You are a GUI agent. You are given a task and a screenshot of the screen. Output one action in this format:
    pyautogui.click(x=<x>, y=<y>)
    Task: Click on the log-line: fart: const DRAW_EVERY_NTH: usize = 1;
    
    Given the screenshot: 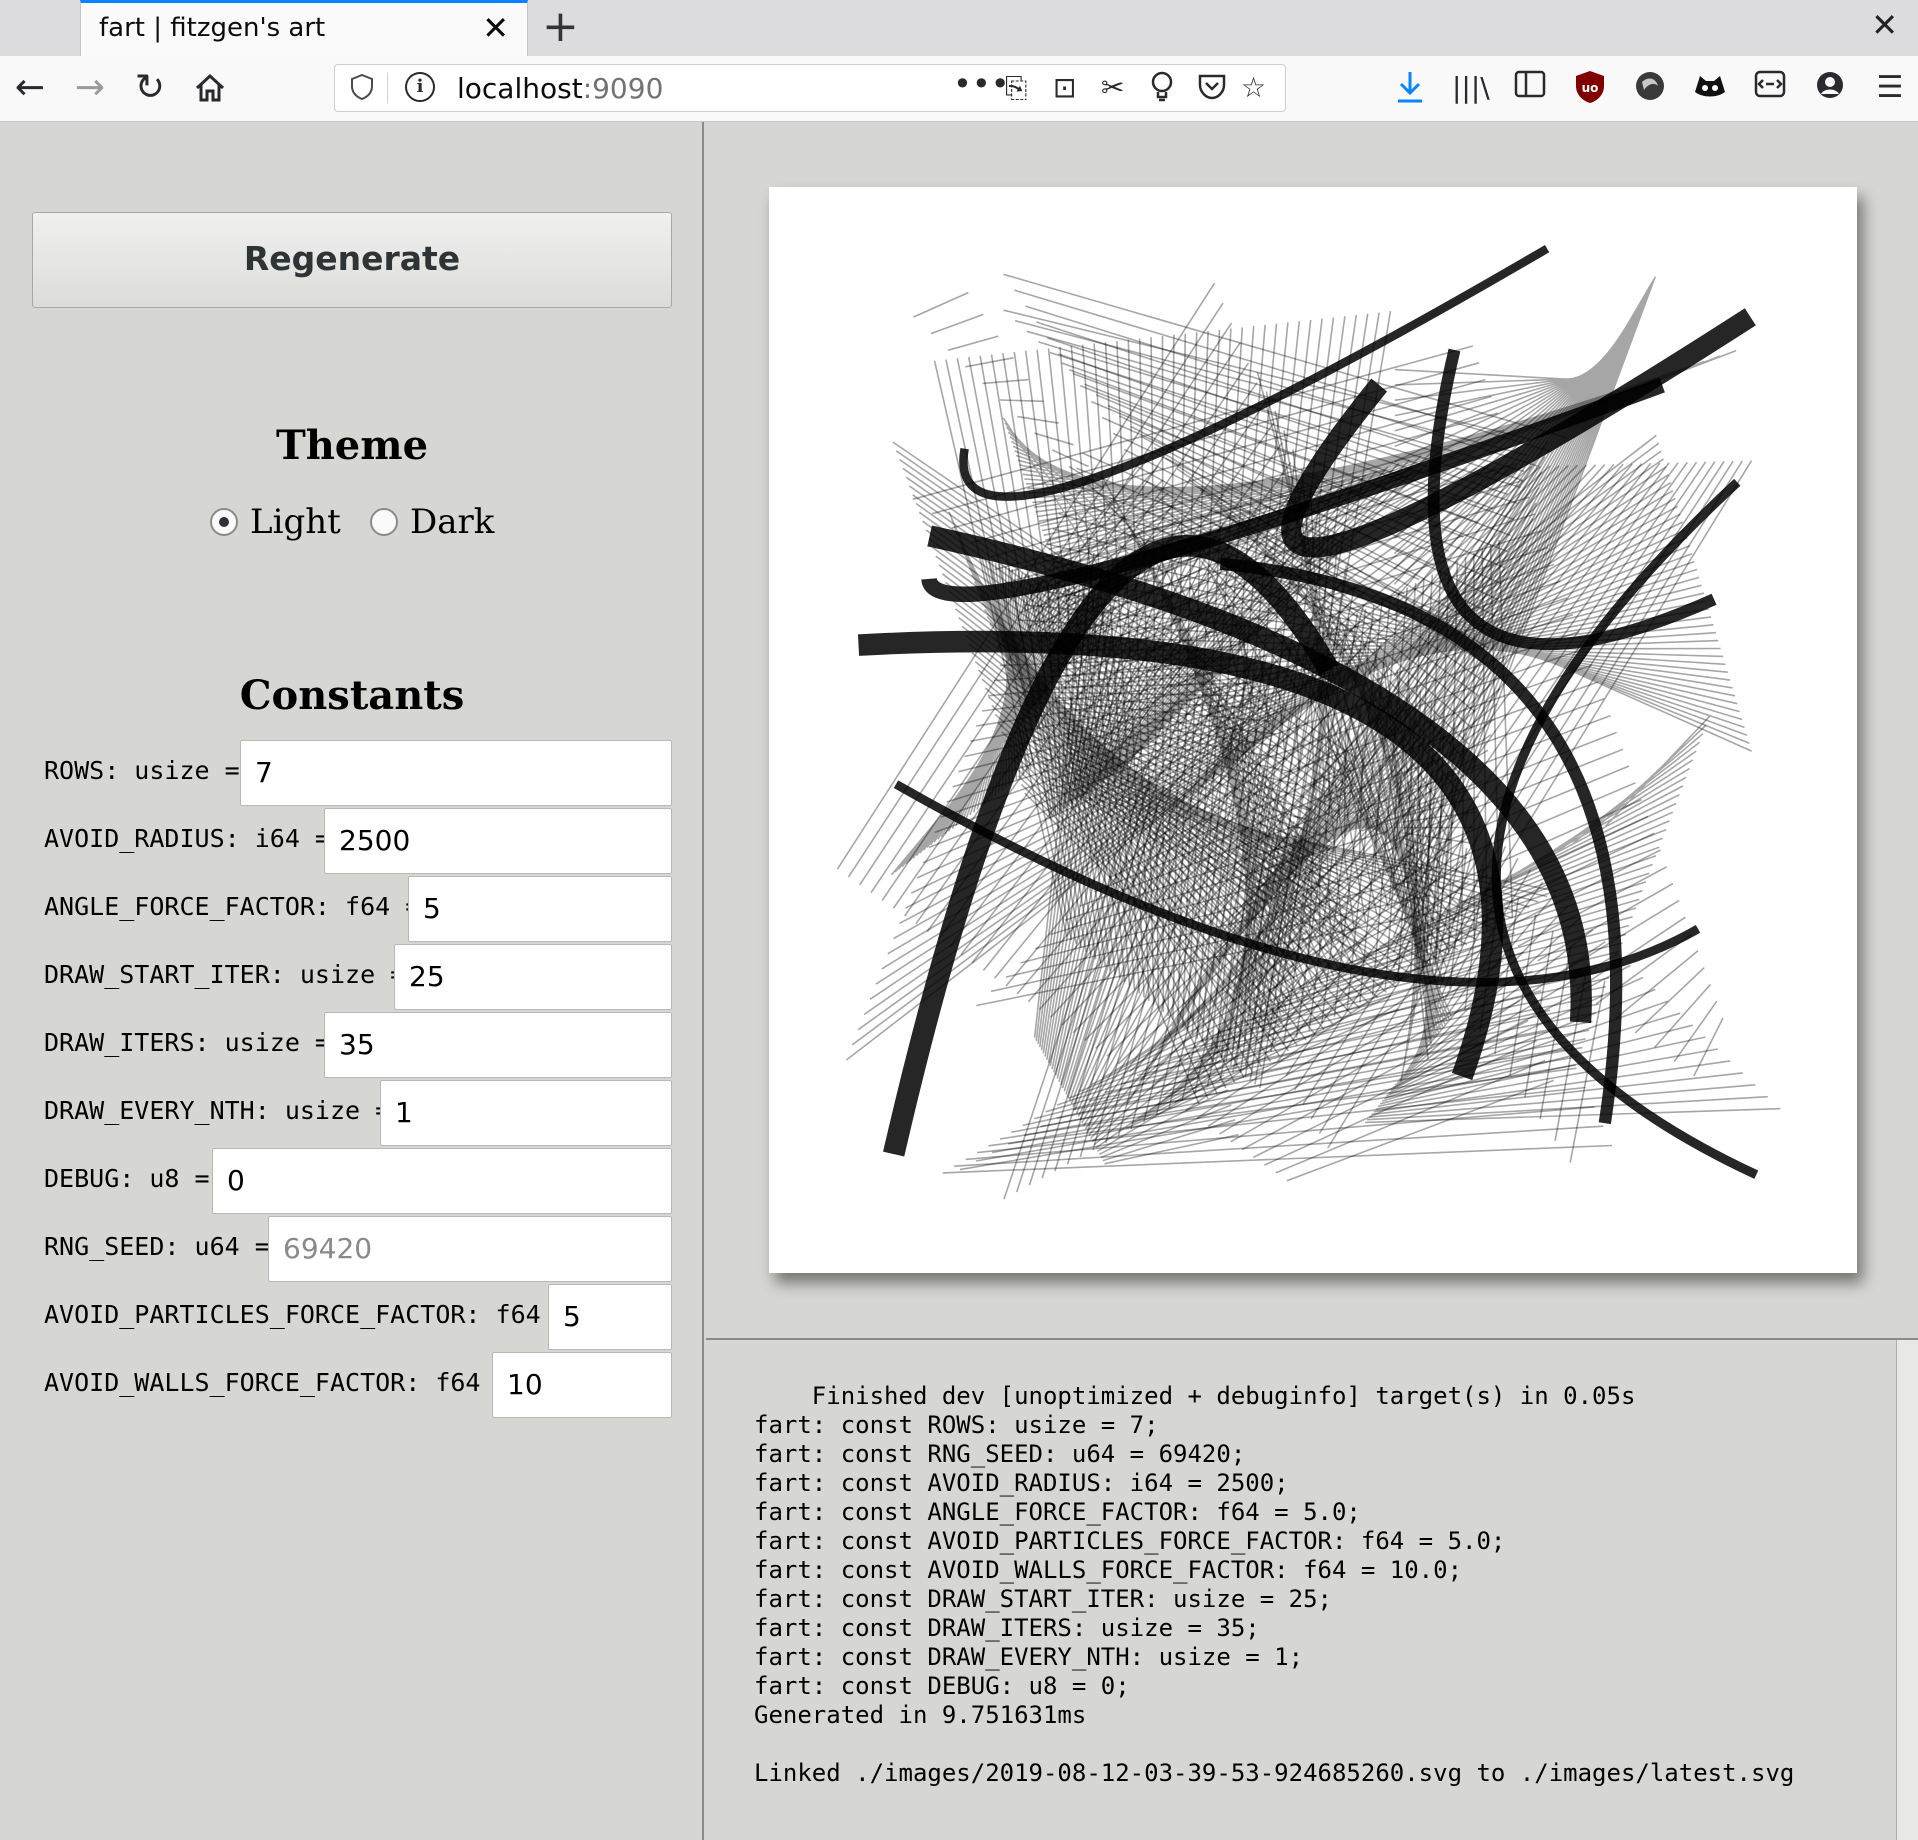 What is the action you would take?
    pyautogui.click(x=1029, y=1657)
    